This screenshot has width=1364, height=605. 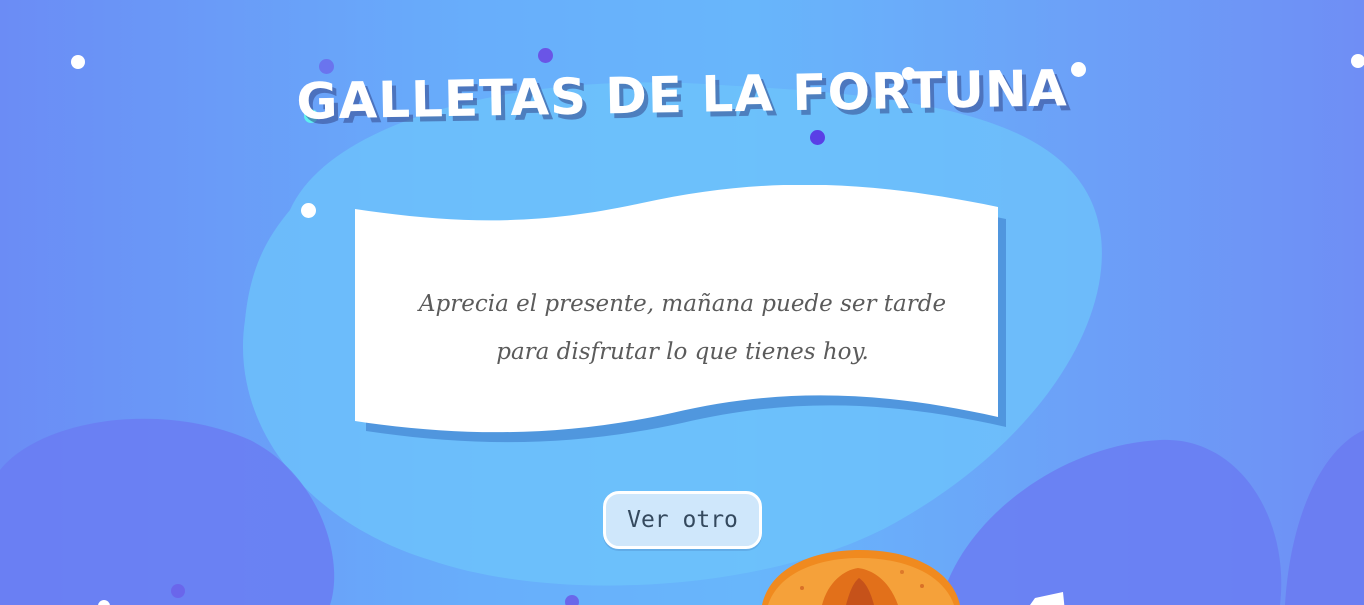 What do you see at coordinates (1047, 598) in the screenshot?
I see `paper-strip-icon` at bounding box center [1047, 598].